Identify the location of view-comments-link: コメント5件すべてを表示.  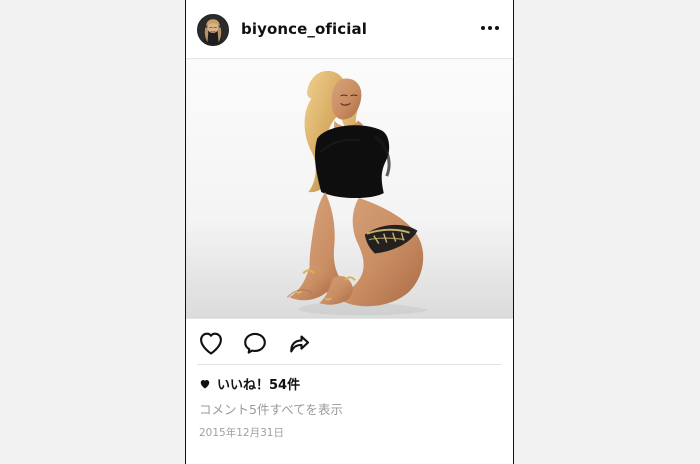
(271, 408).